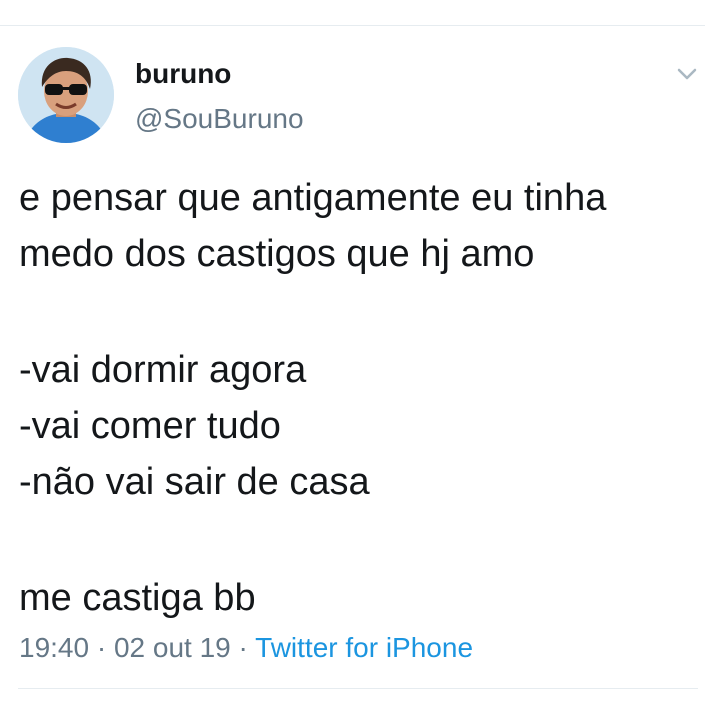 Image resolution: width=705 pixels, height=705 pixels. I want to click on top-divider, so click(352, 25).